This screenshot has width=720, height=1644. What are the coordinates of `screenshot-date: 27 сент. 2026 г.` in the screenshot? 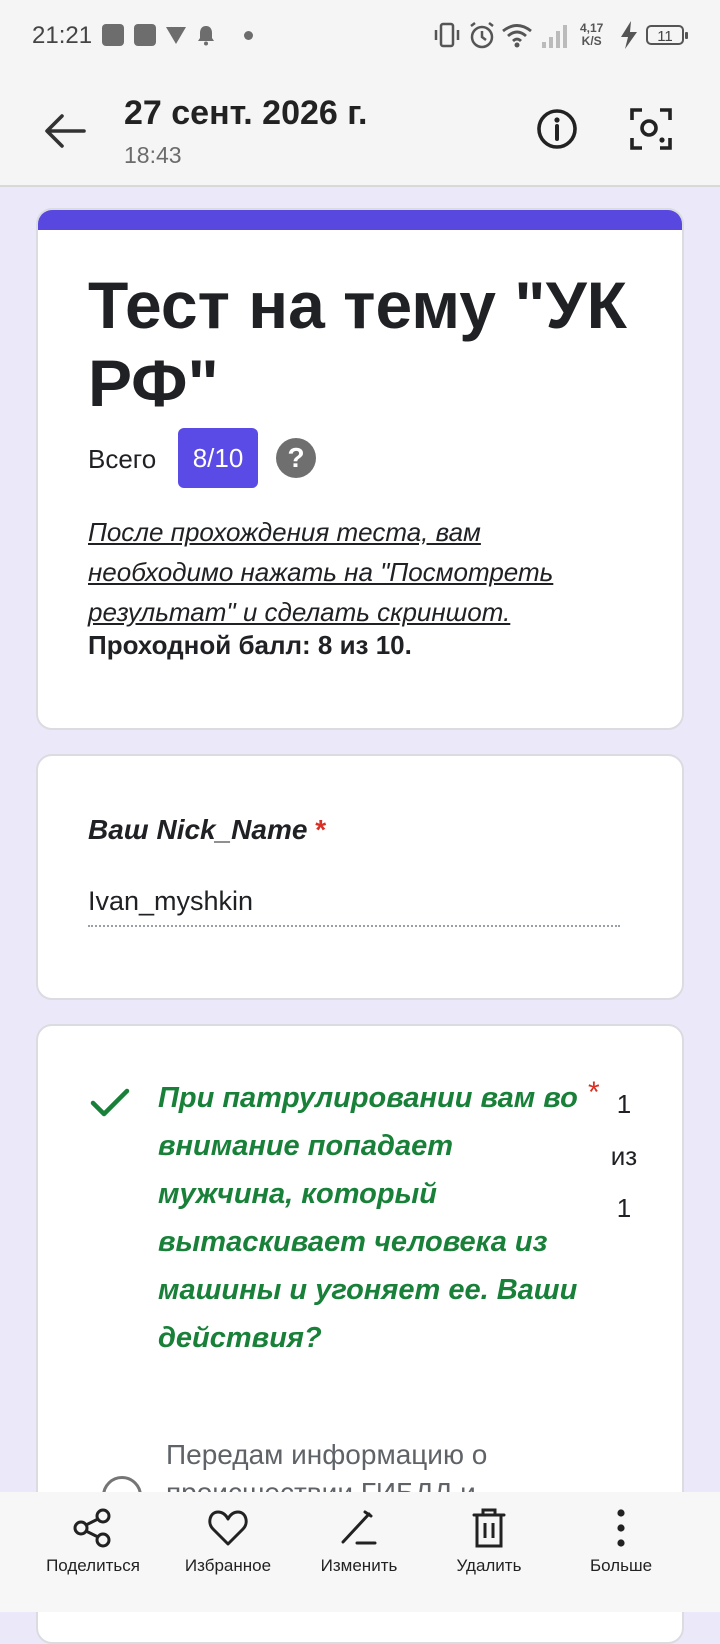 It's located at (246, 113).